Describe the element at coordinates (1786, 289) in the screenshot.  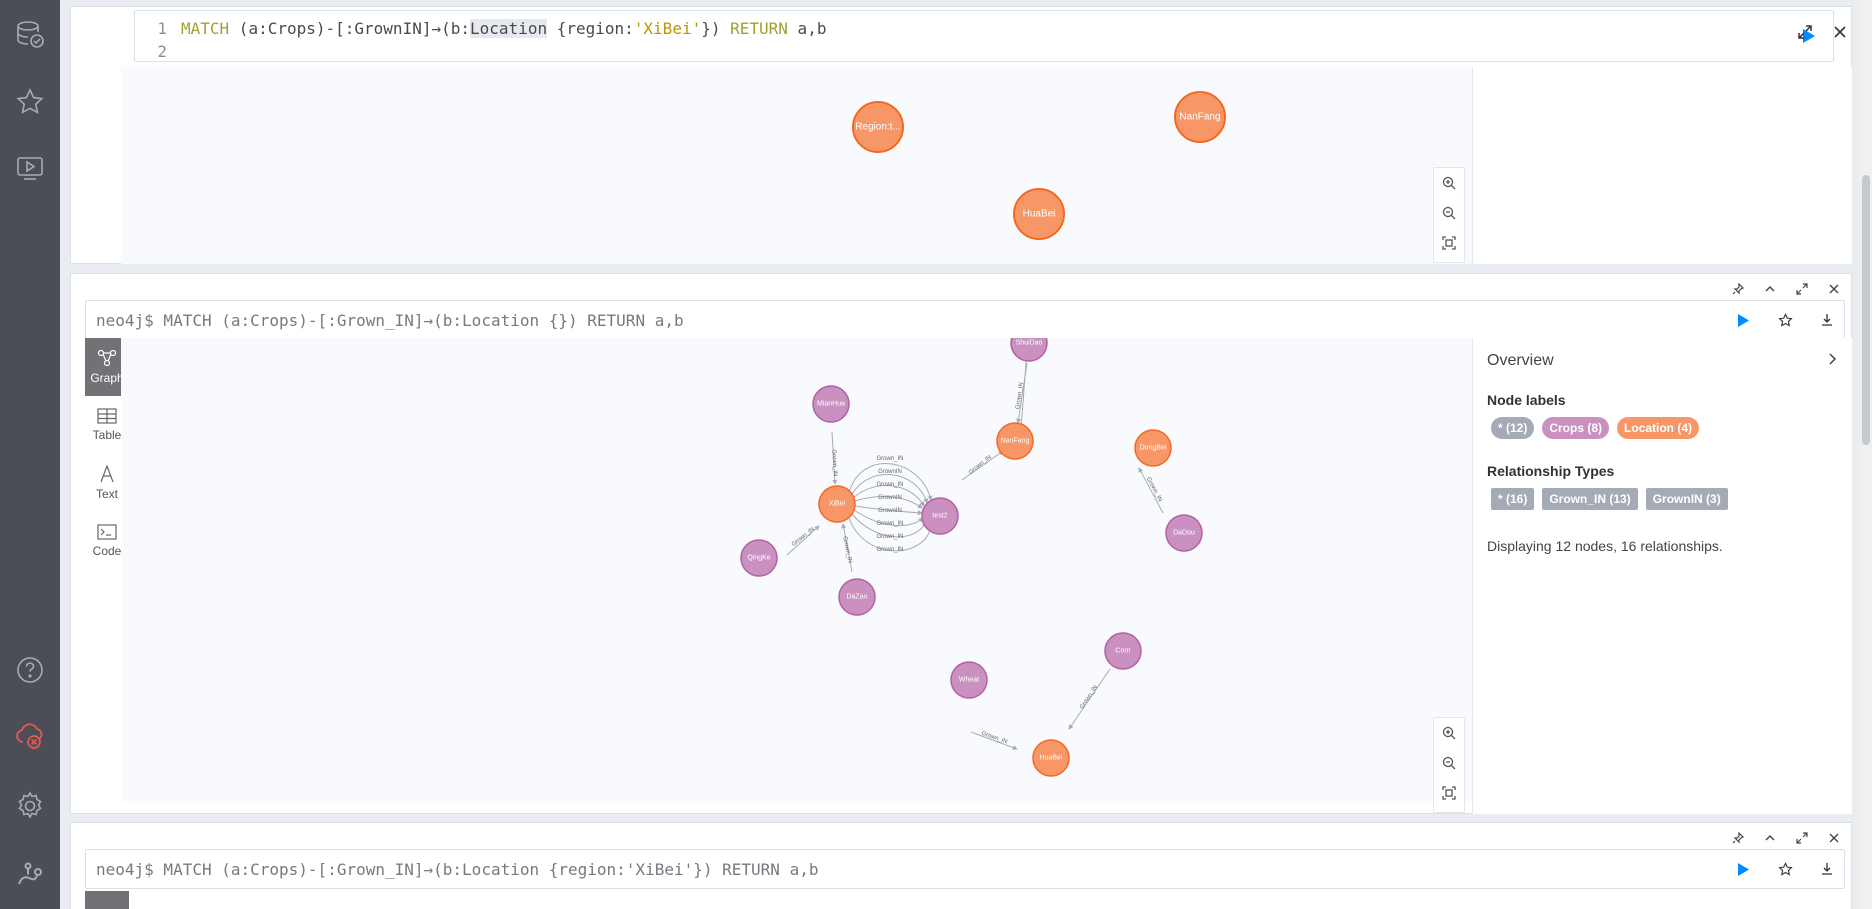
I see `frame-2-header-actions` at that location.